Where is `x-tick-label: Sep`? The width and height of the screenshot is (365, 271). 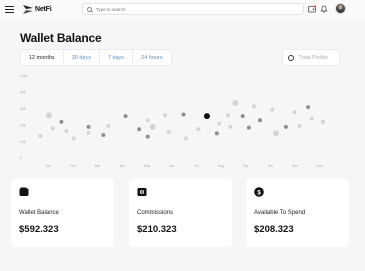 x-tick-label: Sep is located at coordinates (246, 166).